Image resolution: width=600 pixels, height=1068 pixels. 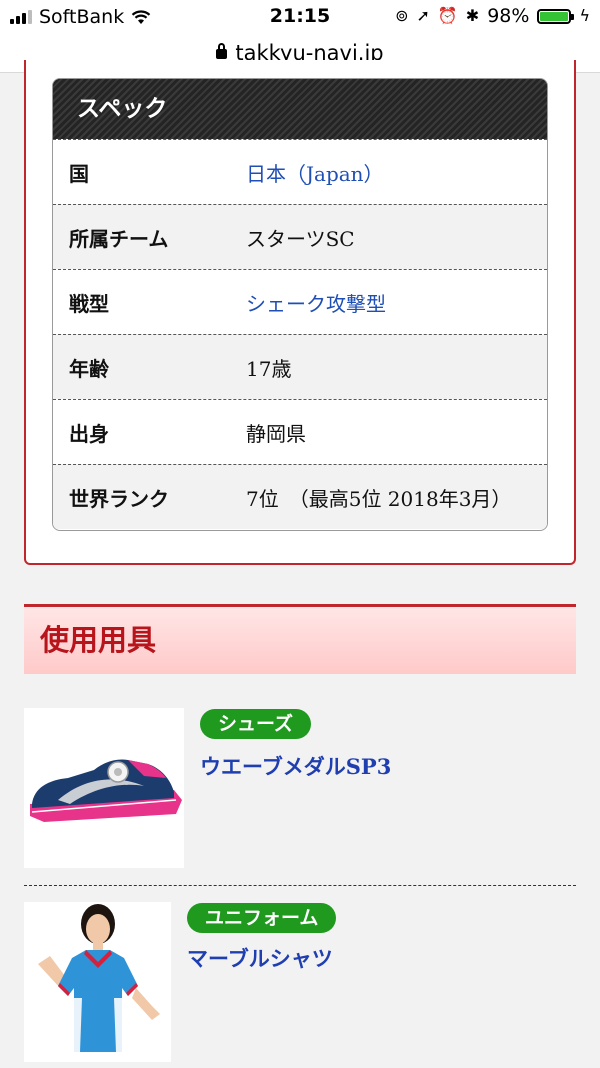 What do you see at coordinates (379, 498) in the screenshot?
I see `spec-value: 7位 （最高5位 2018年3月）` at bounding box center [379, 498].